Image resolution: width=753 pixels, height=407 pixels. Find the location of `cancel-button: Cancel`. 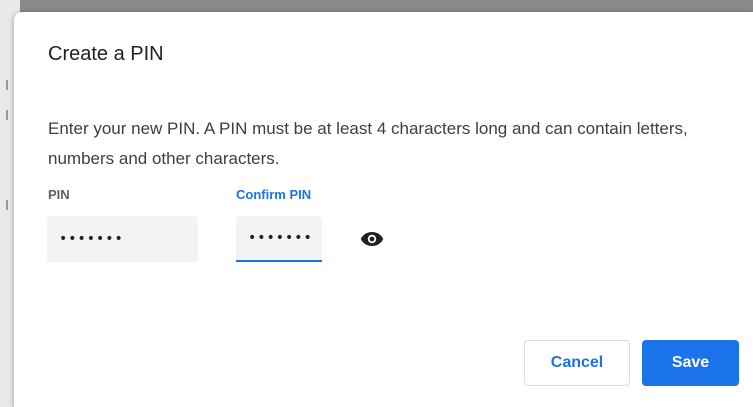

cancel-button: Cancel is located at coordinates (577, 363).